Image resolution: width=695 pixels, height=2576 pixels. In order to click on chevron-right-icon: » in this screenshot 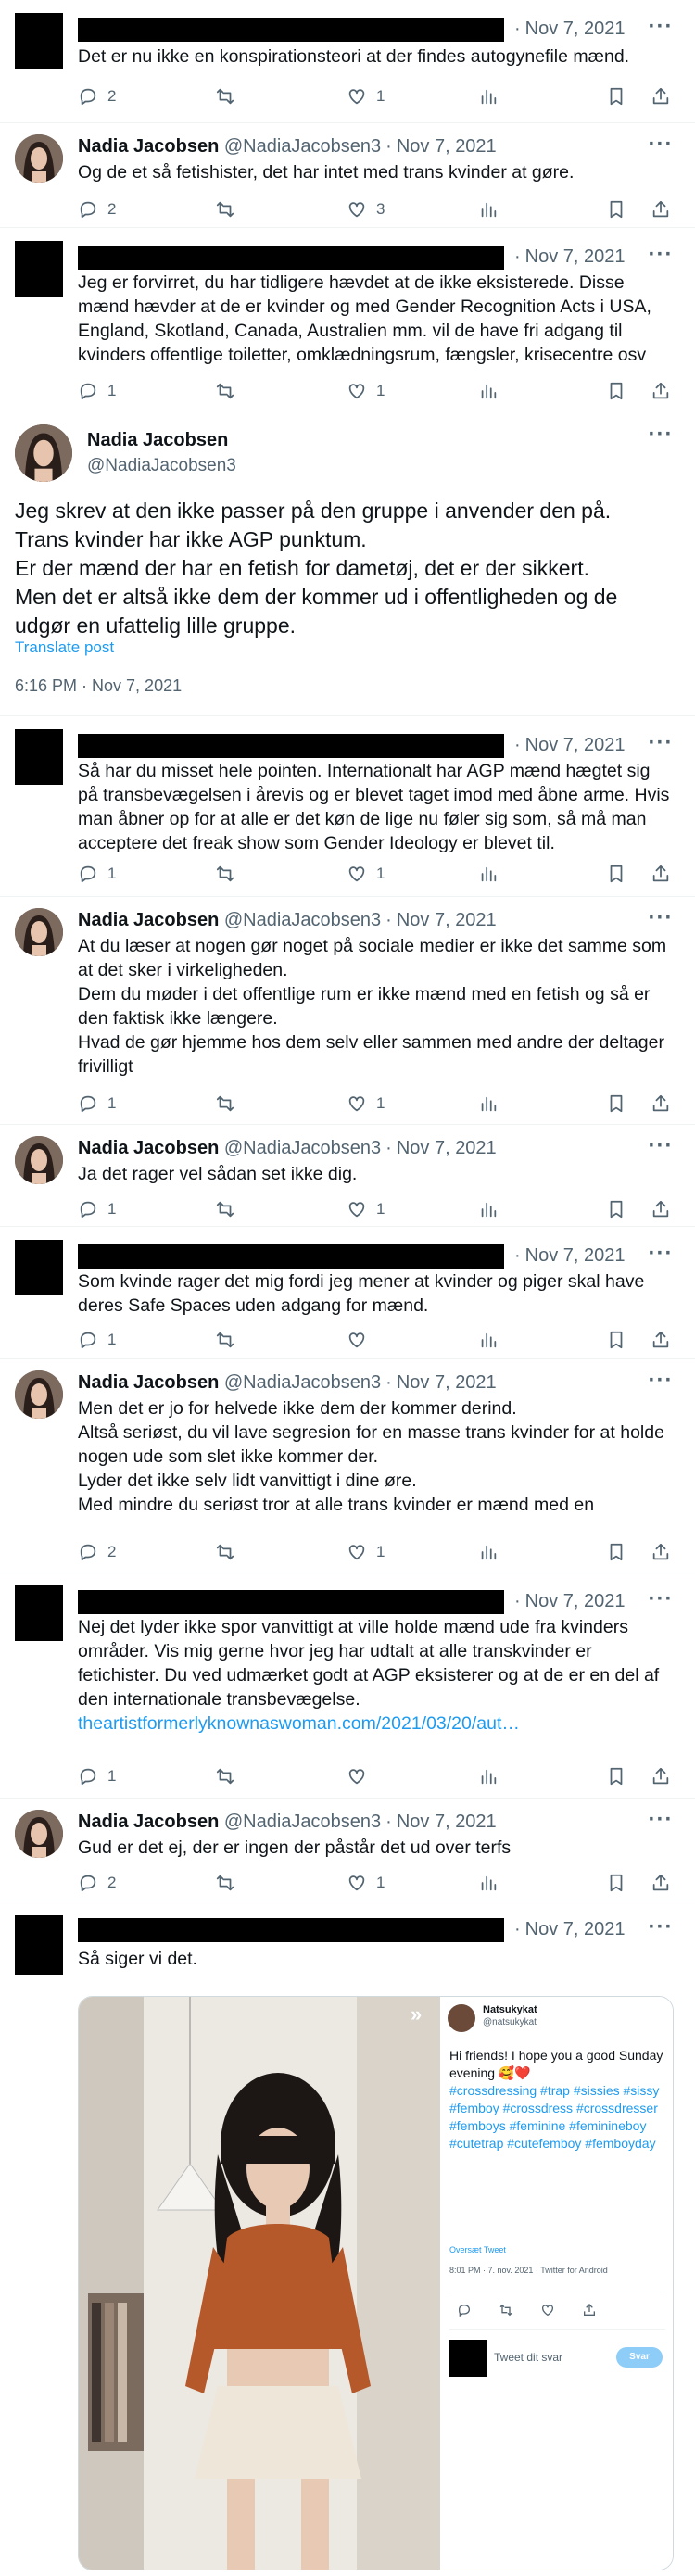, I will do `click(416, 2015)`.